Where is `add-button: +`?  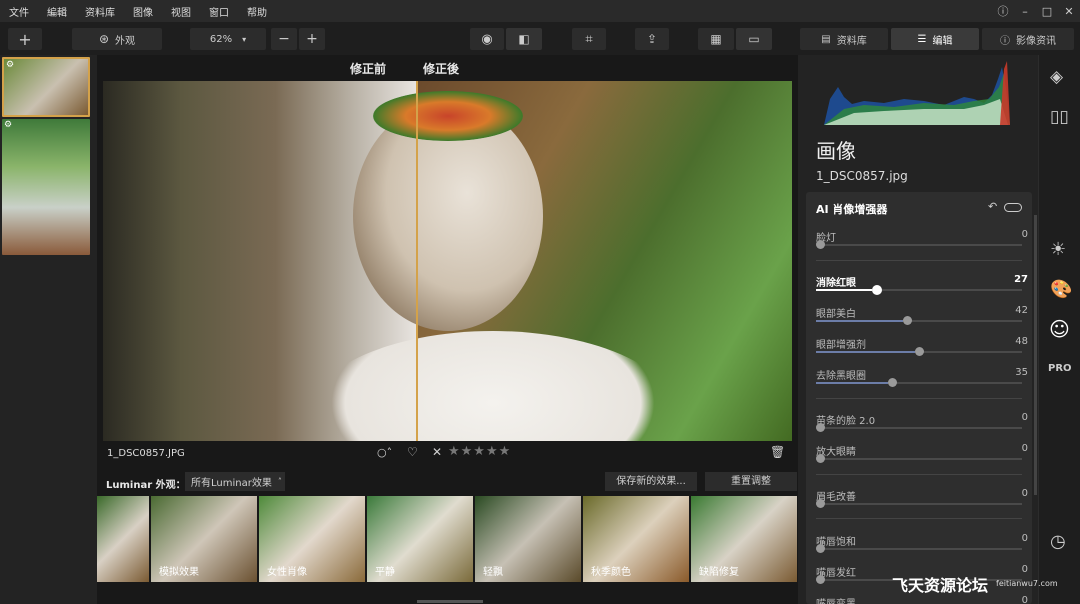 add-button: + is located at coordinates (25, 39).